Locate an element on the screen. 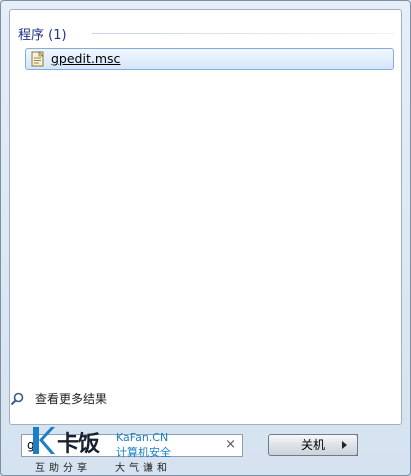 The width and height of the screenshot is (411, 476). watermark-logo-text: 卡饭 is located at coordinates (78, 444).